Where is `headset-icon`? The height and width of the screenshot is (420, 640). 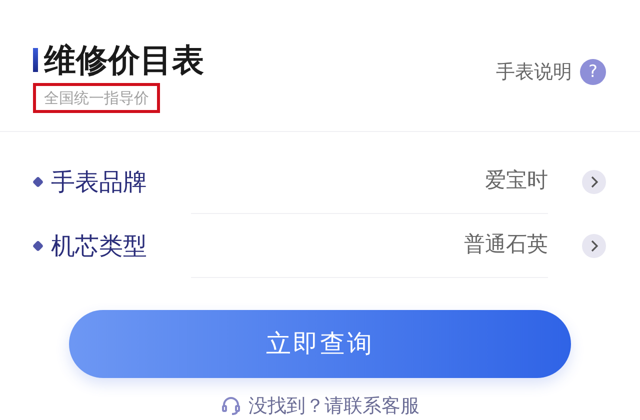 headset-icon is located at coordinates (230, 406).